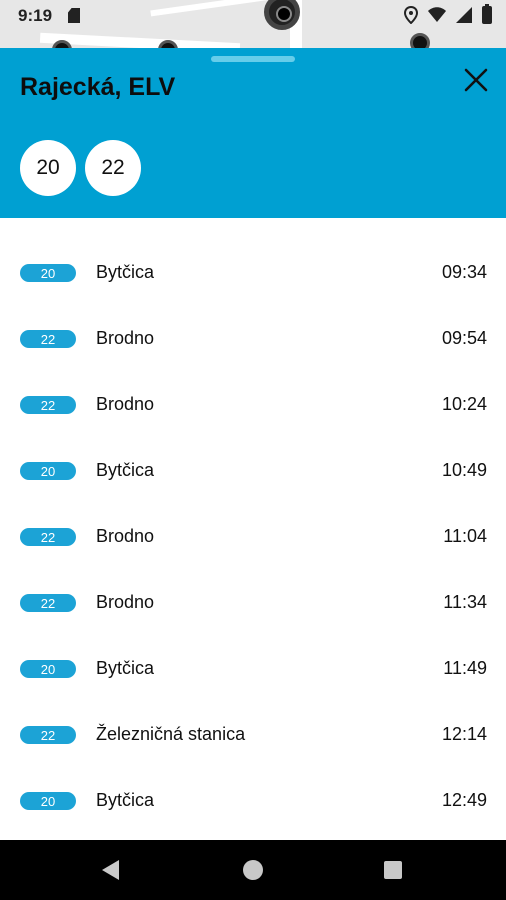  I want to click on map-stop-marker, so click(420, 40).